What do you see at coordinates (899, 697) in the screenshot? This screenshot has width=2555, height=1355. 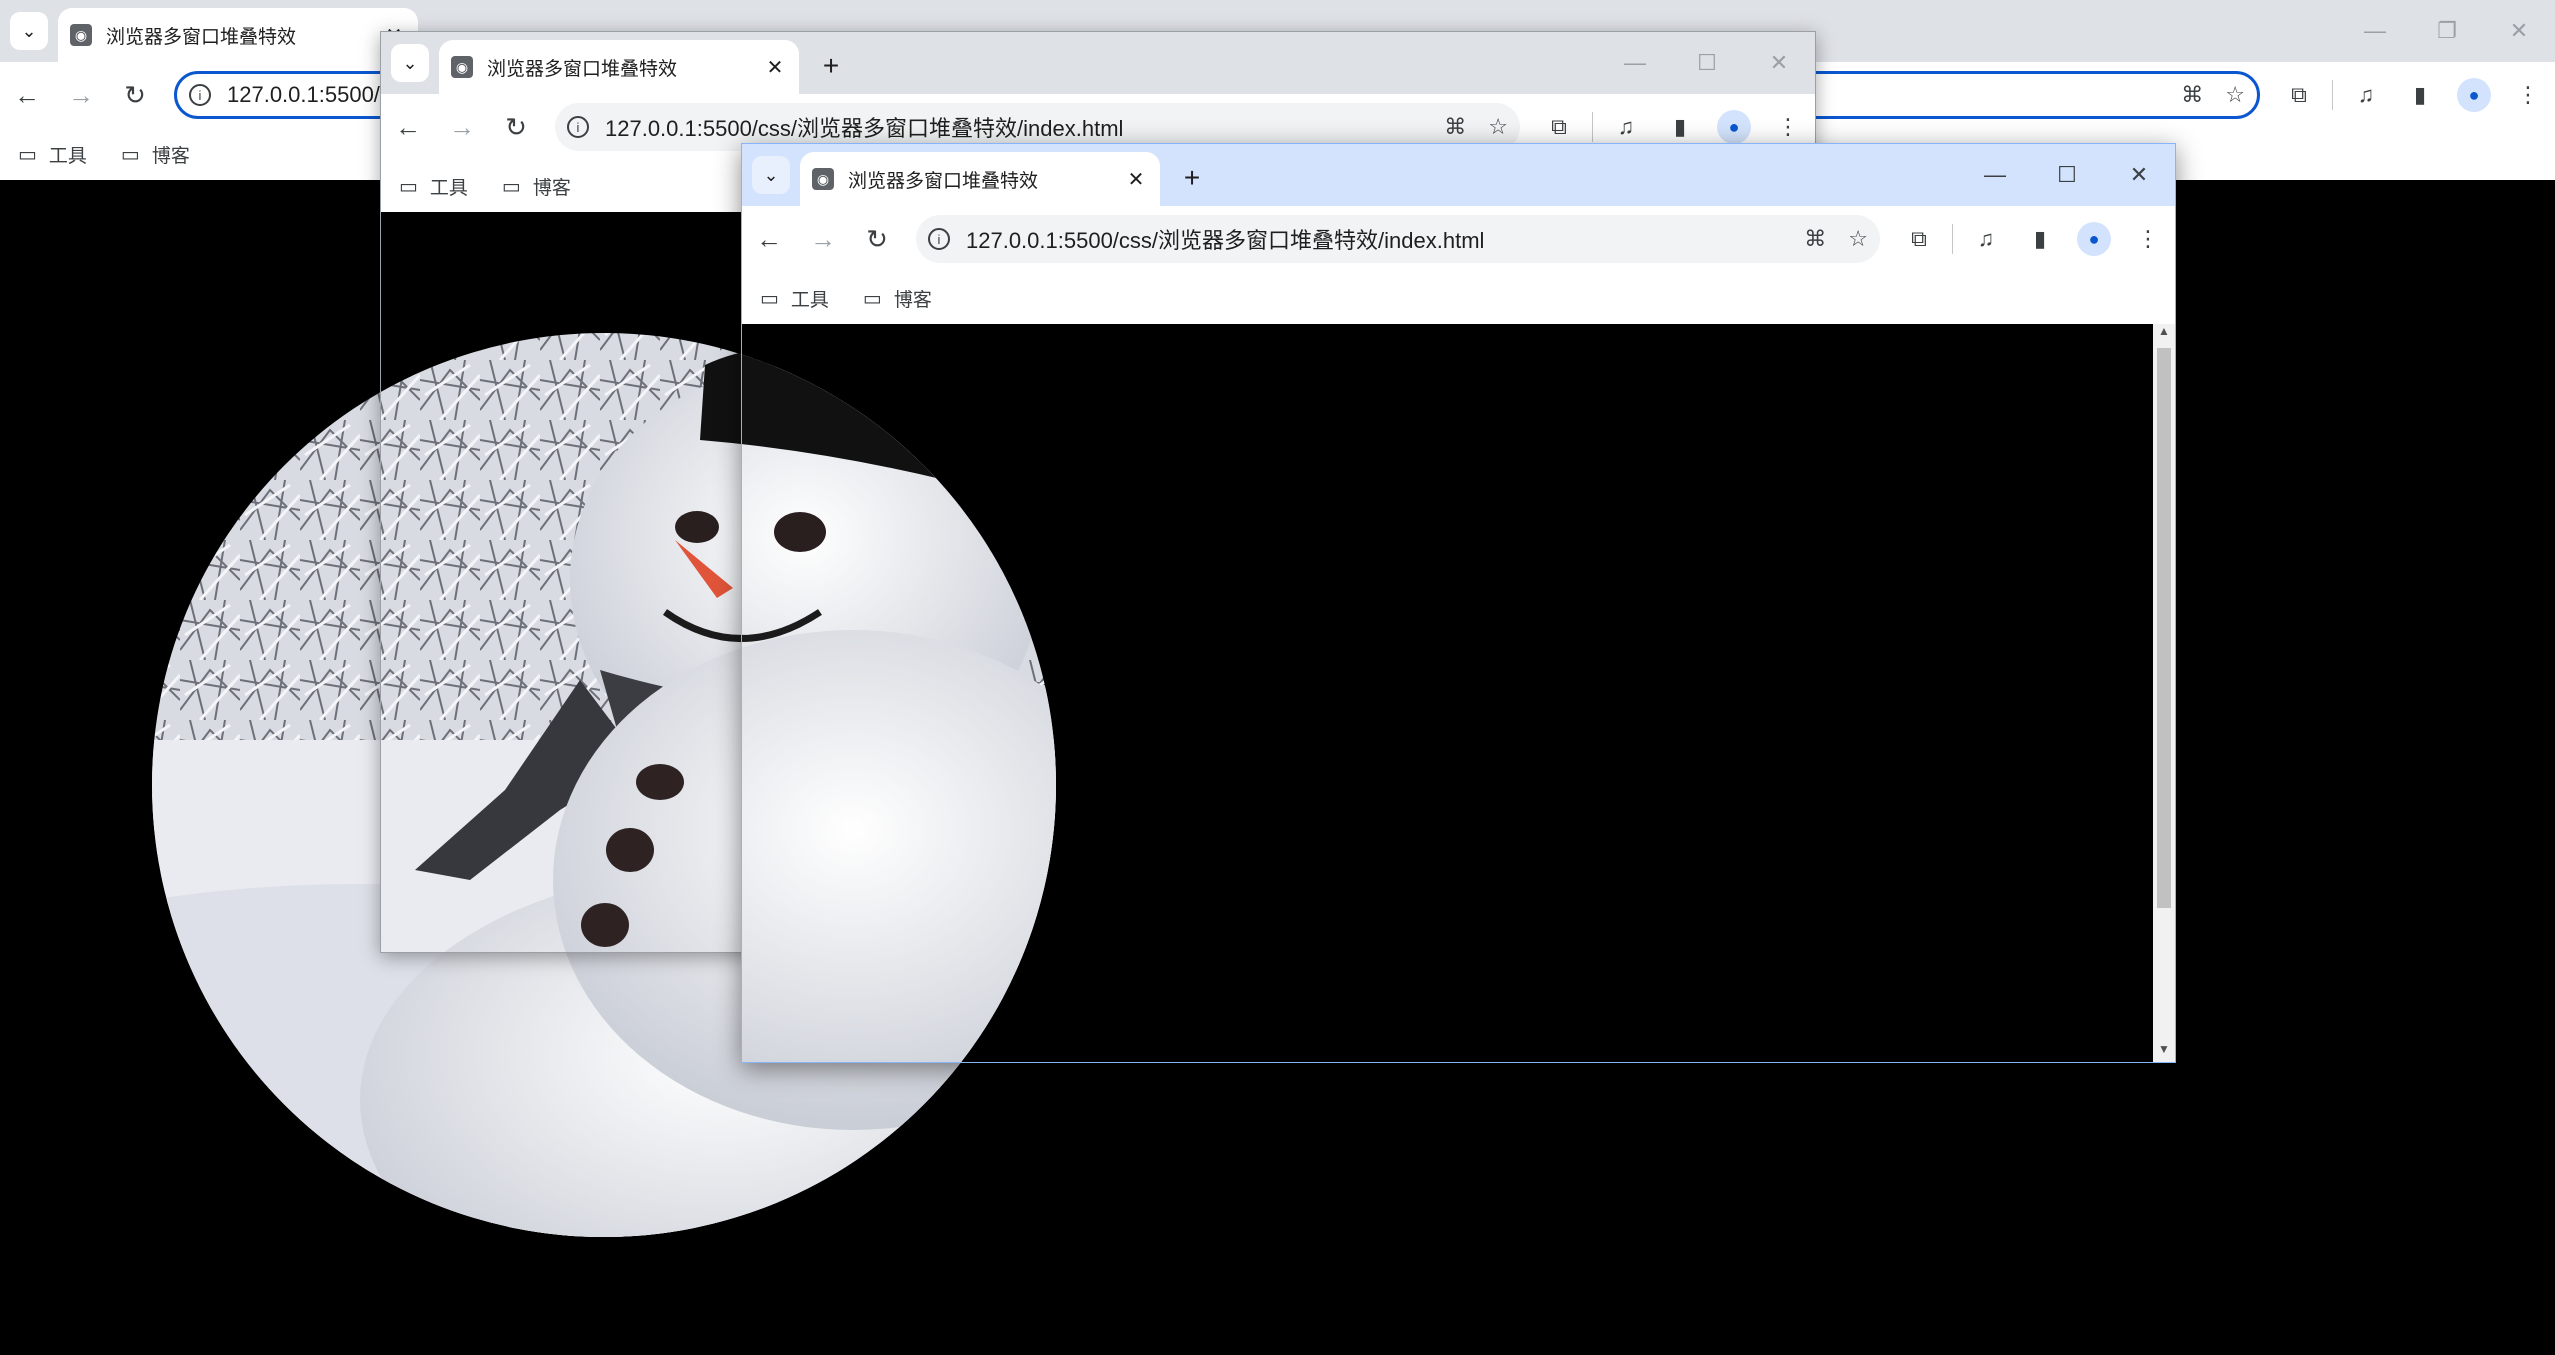 I see `snowman-image` at bounding box center [899, 697].